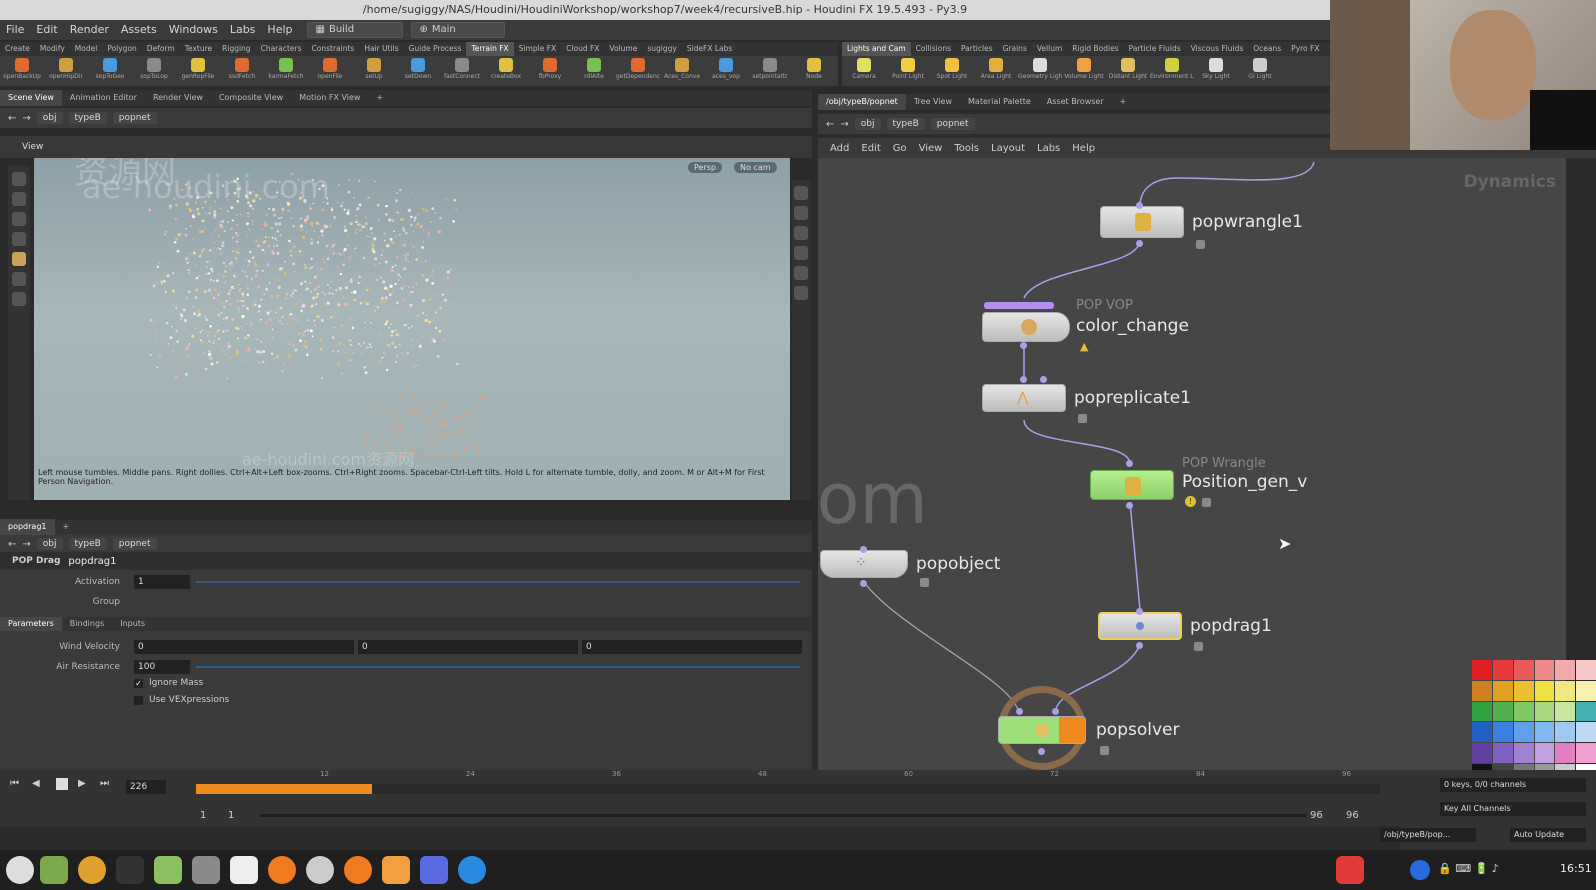  What do you see at coordinates (36, 783) in the screenshot?
I see `step-back-icon: ◀` at bounding box center [36, 783].